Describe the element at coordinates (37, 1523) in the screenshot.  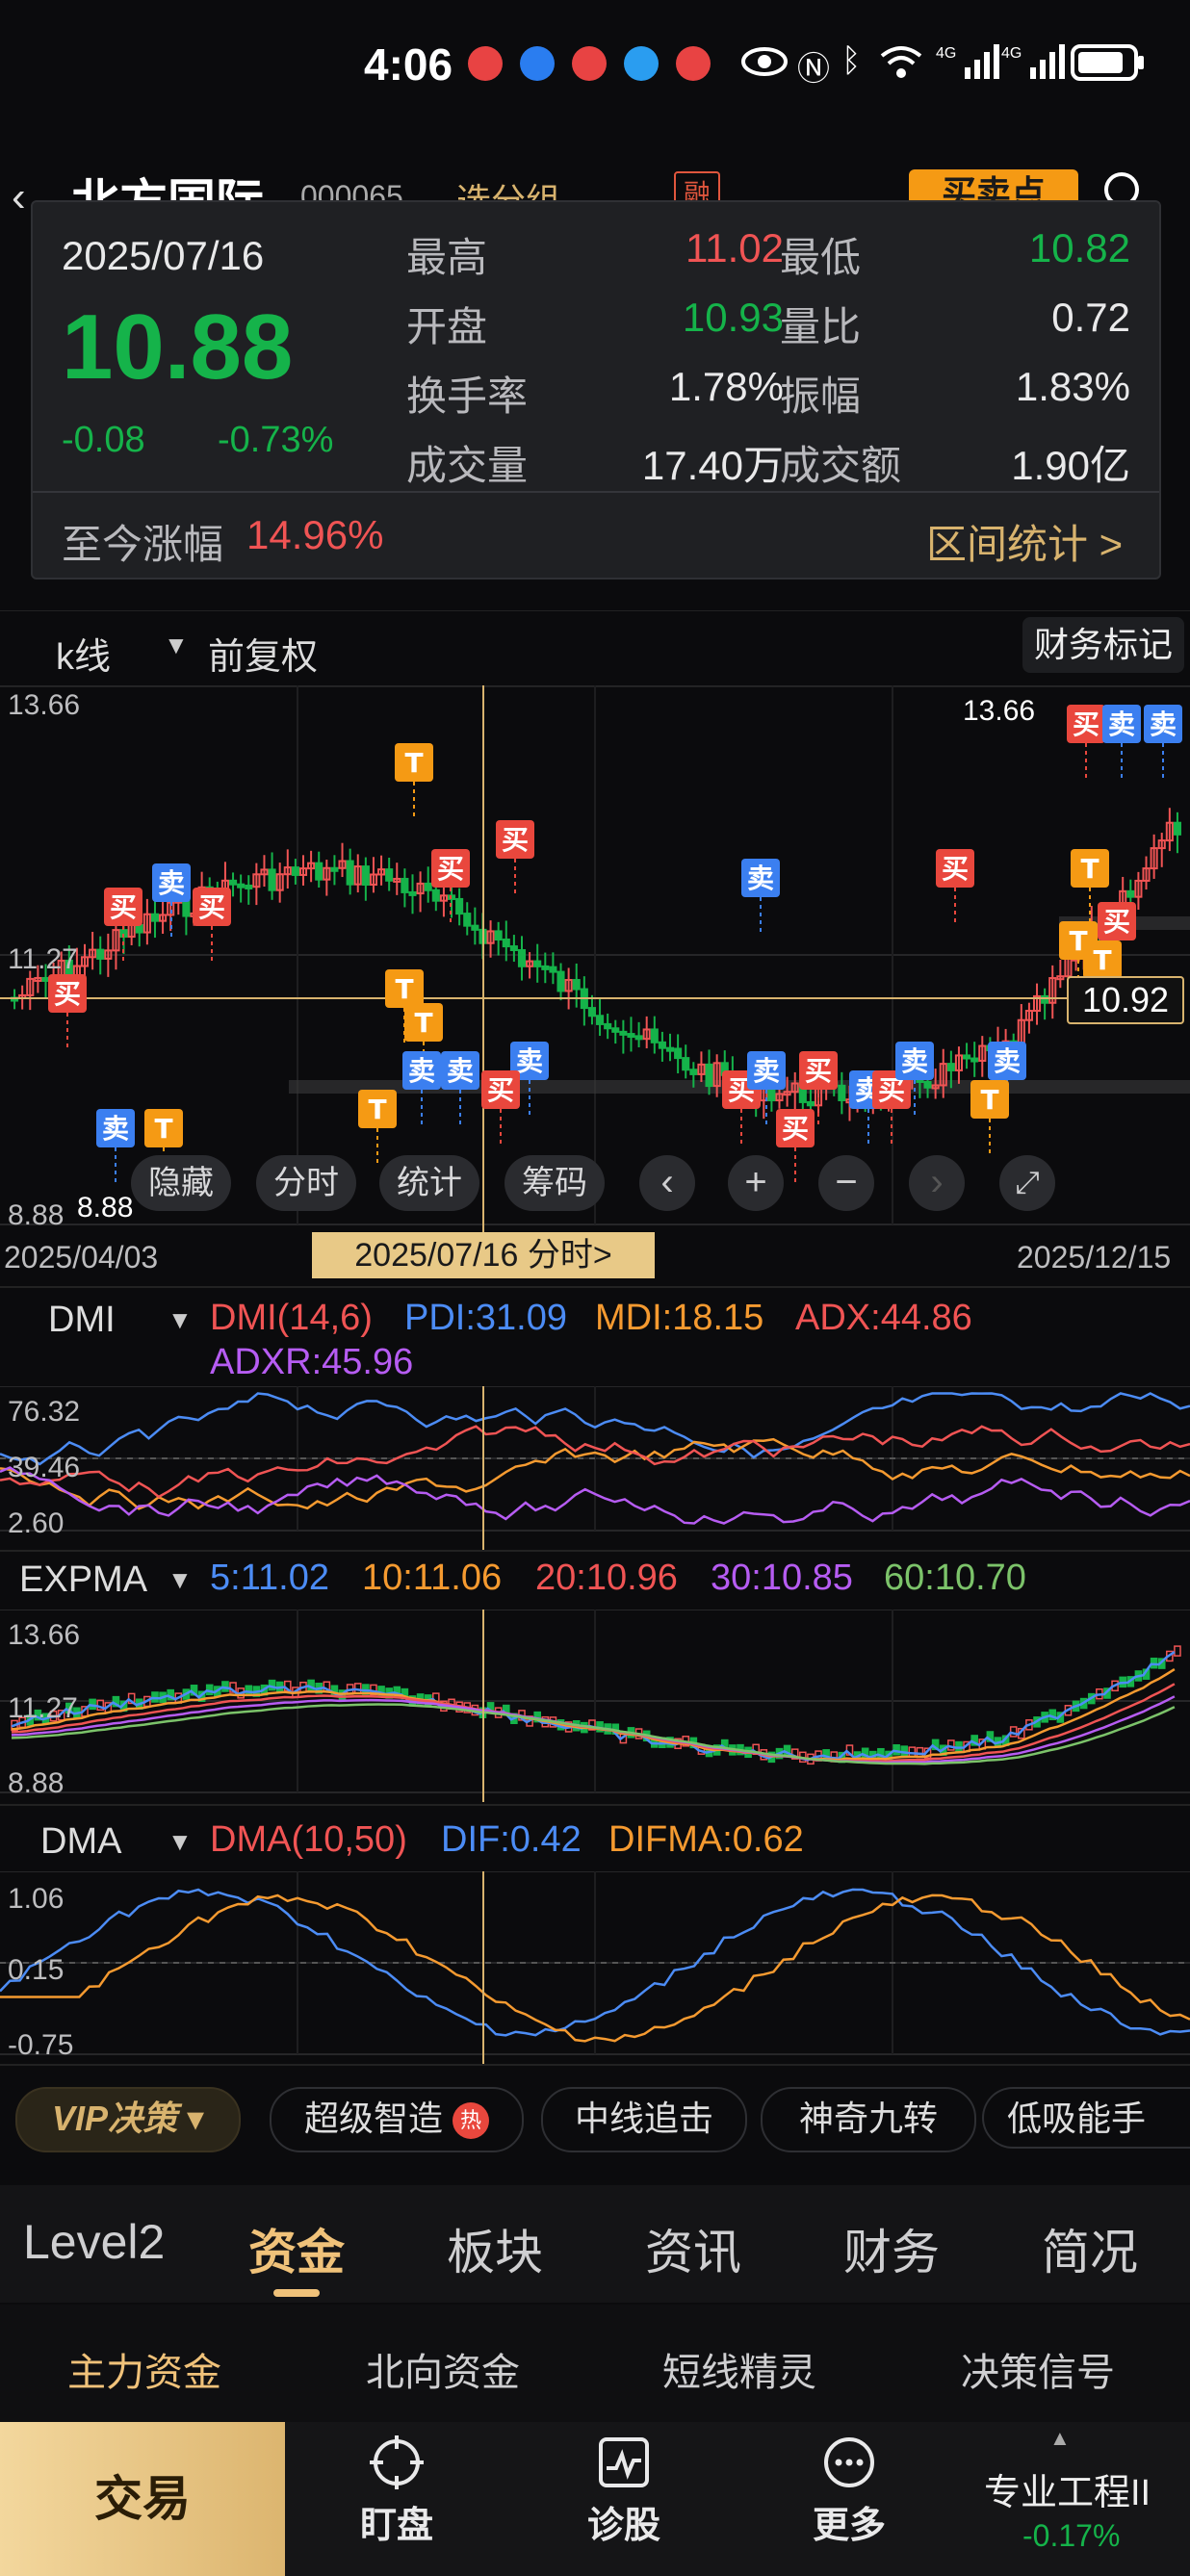
I see `dmi-y-bottom: 2.60` at that location.